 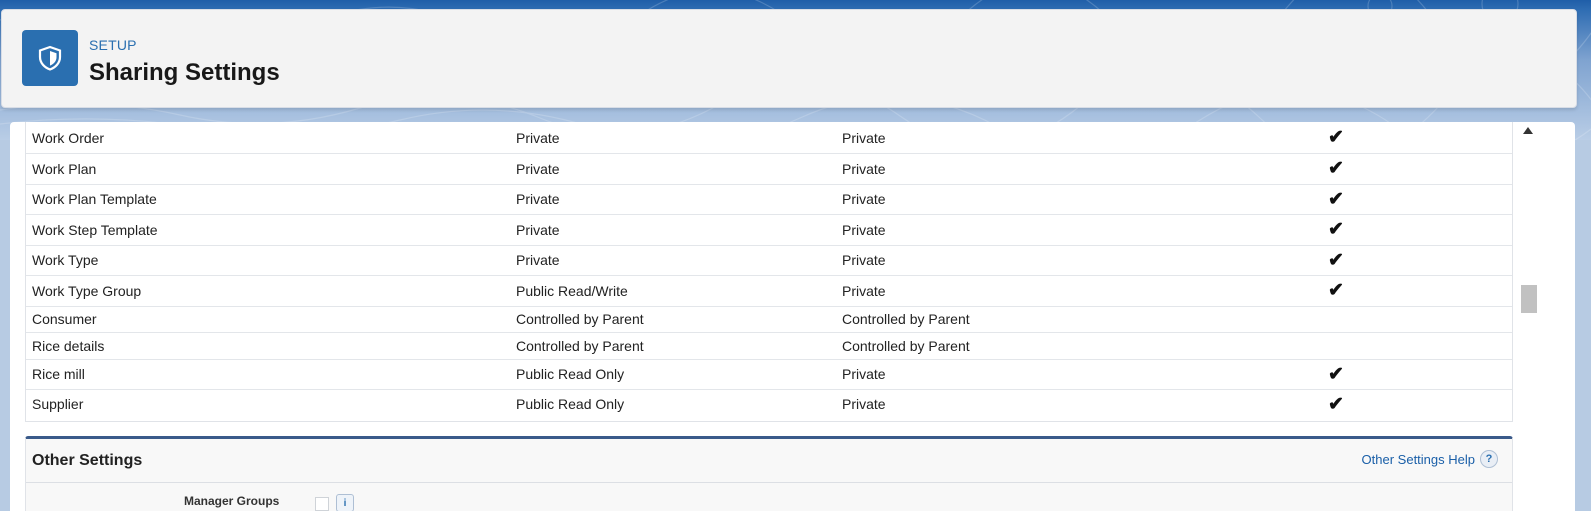 I want to click on object-name-cell: Work Step Template, so click(x=95, y=229).